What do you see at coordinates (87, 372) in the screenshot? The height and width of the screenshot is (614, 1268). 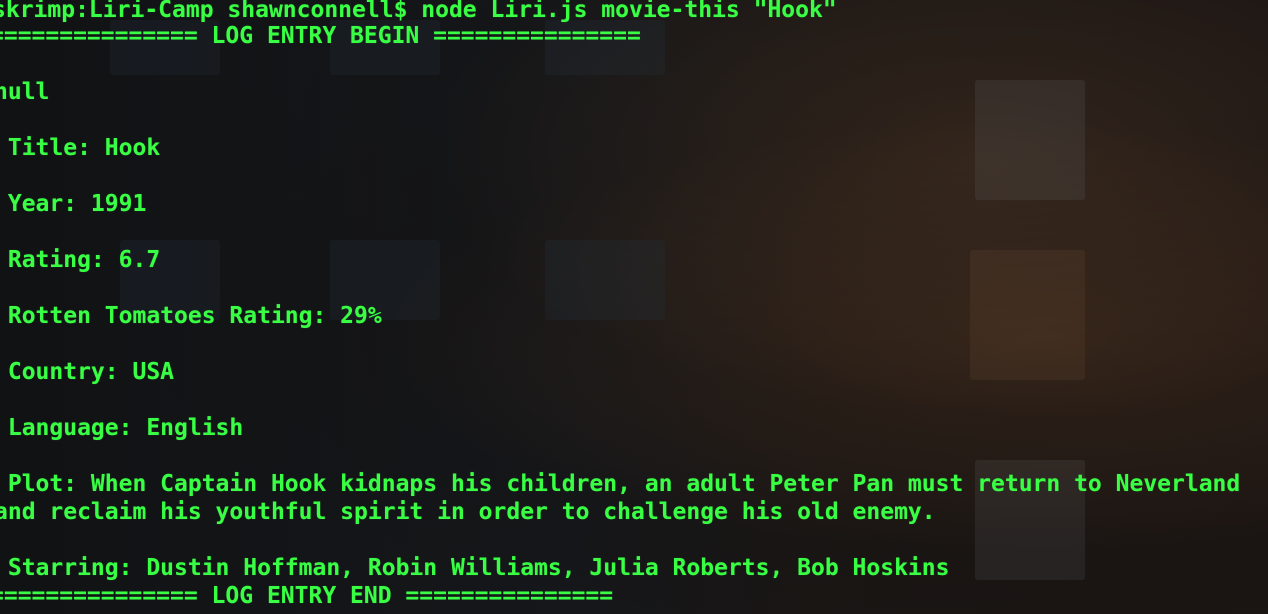 I see `movie-country: Country: USA` at bounding box center [87, 372].